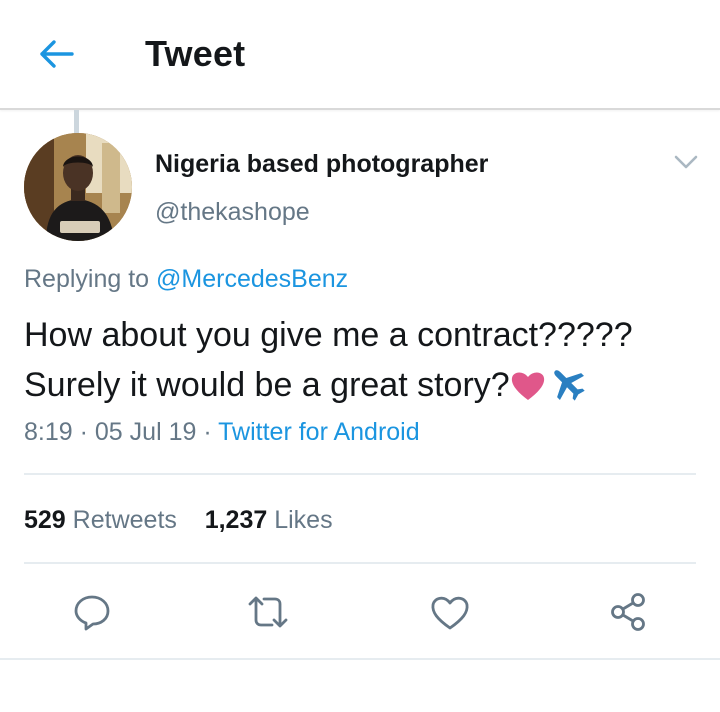 The width and height of the screenshot is (720, 712). What do you see at coordinates (236, 520) in the screenshot?
I see `likes-count: 1,237` at bounding box center [236, 520].